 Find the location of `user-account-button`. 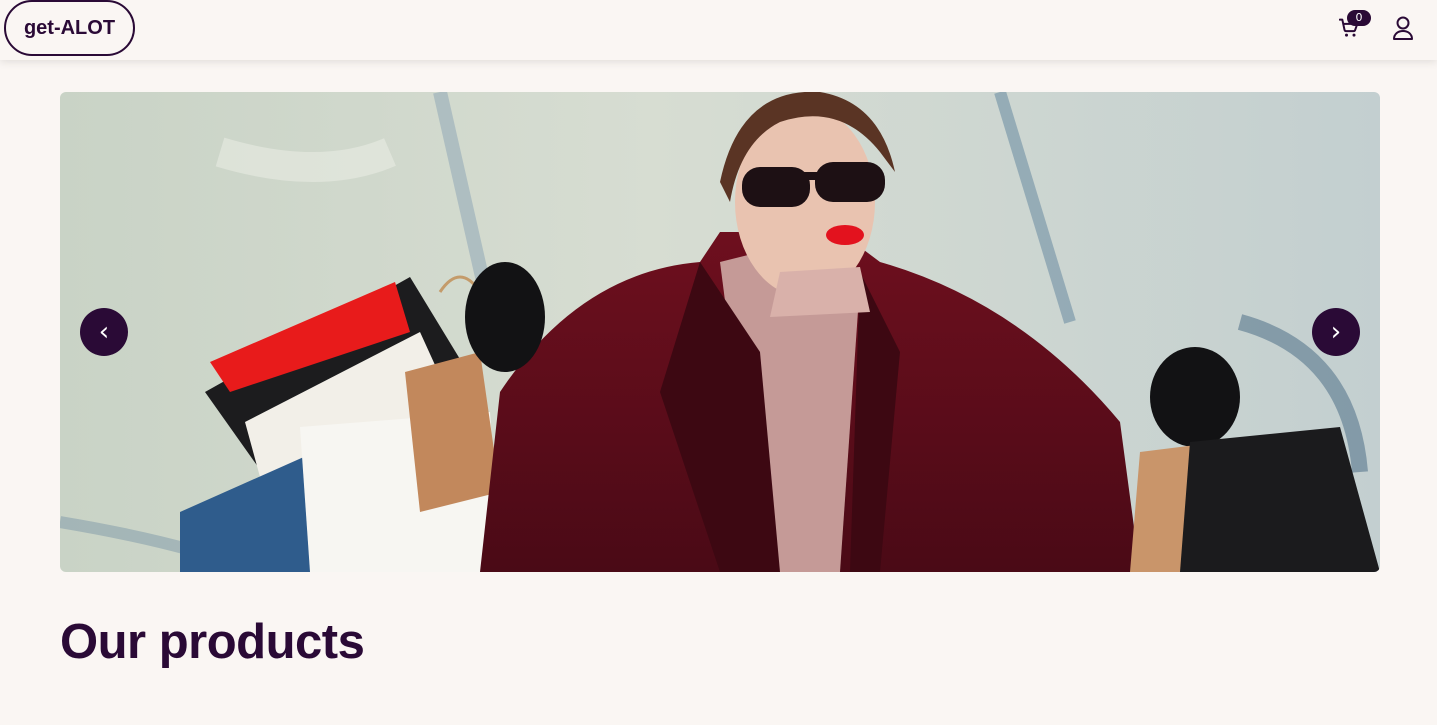

user-account-button is located at coordinates (1403, 28).